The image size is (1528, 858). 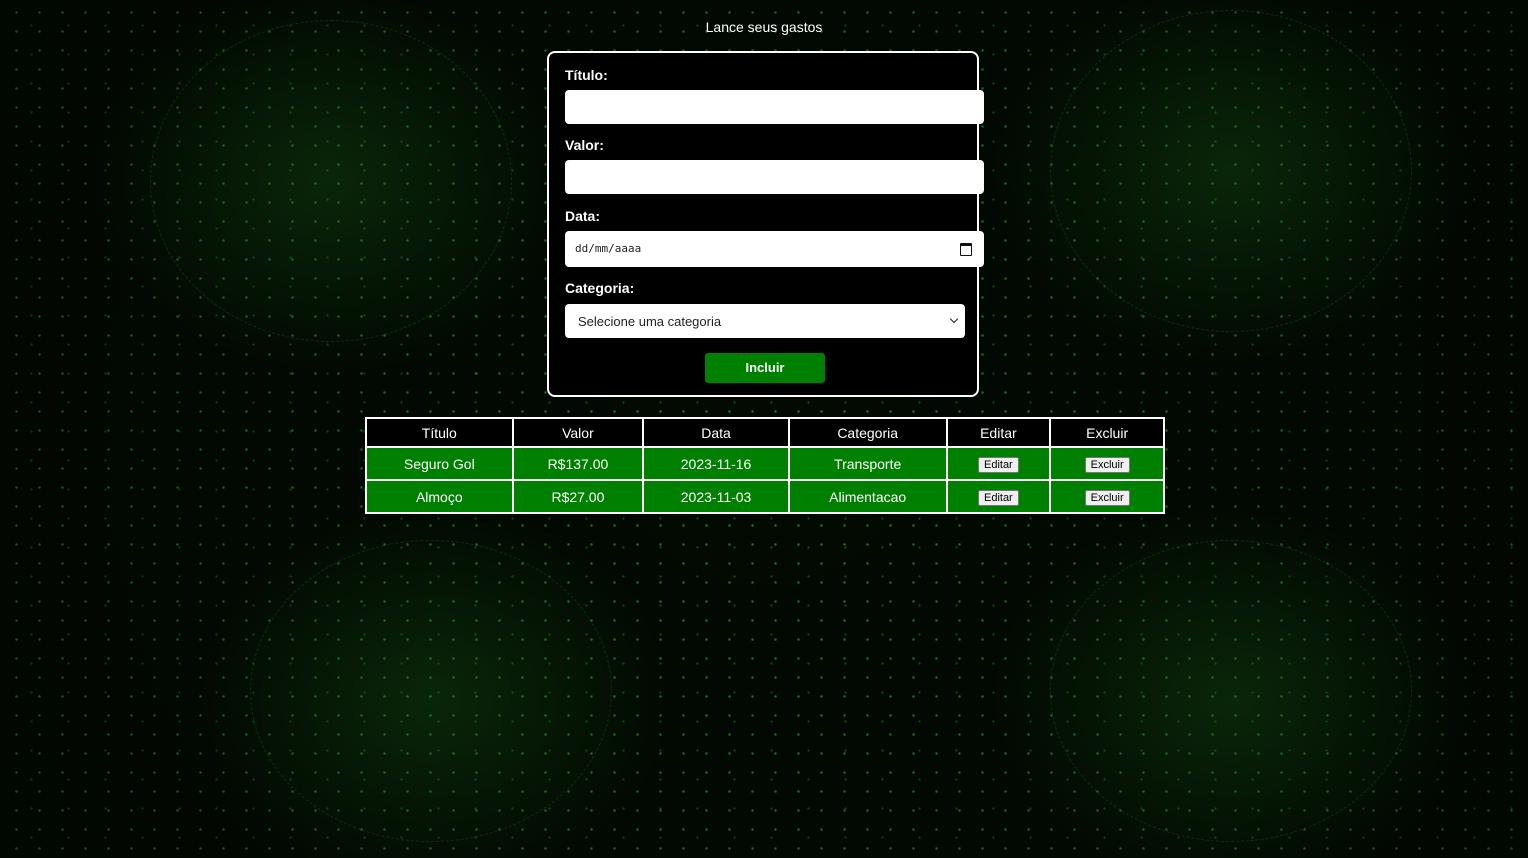 I want to click on cell-titulo: Seguro Gol, so click(x=439, y=463).